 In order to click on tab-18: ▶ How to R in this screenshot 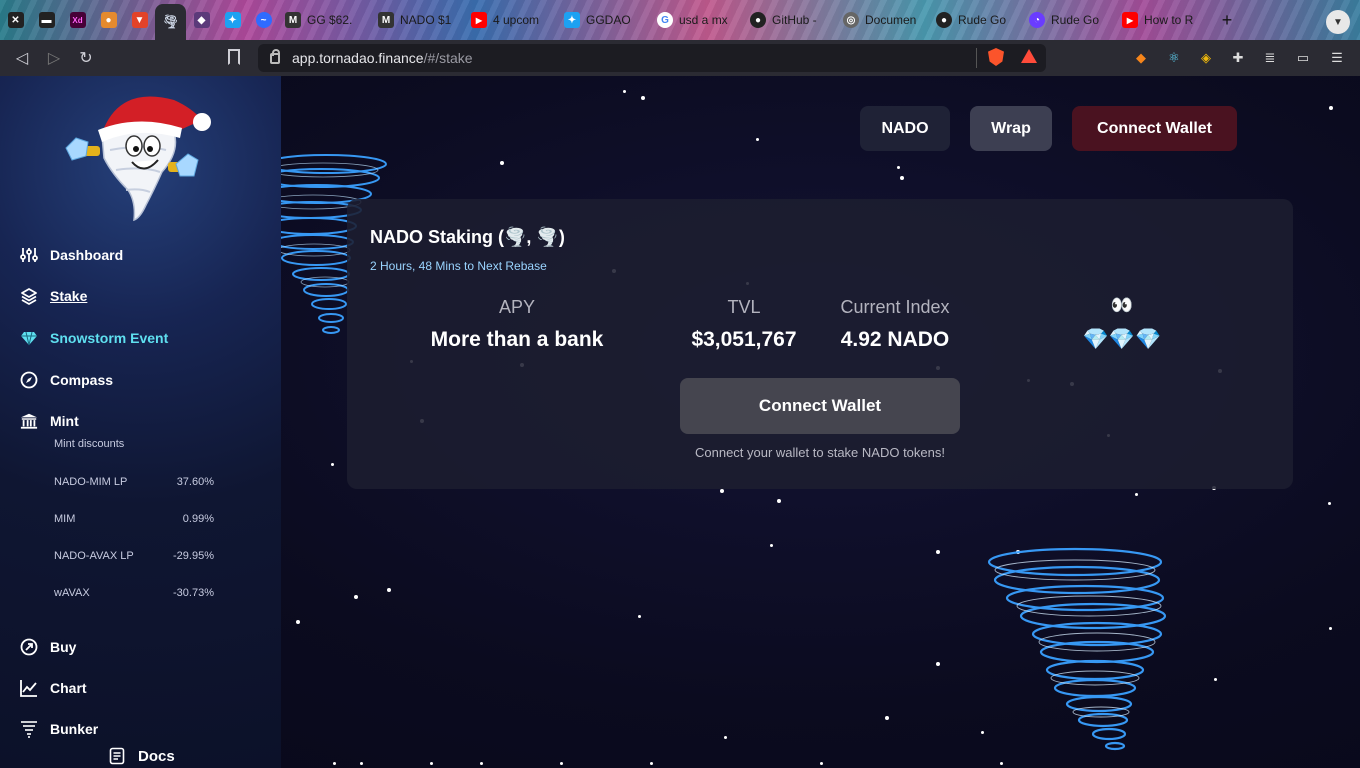, I will do `click(1164, 20)`.